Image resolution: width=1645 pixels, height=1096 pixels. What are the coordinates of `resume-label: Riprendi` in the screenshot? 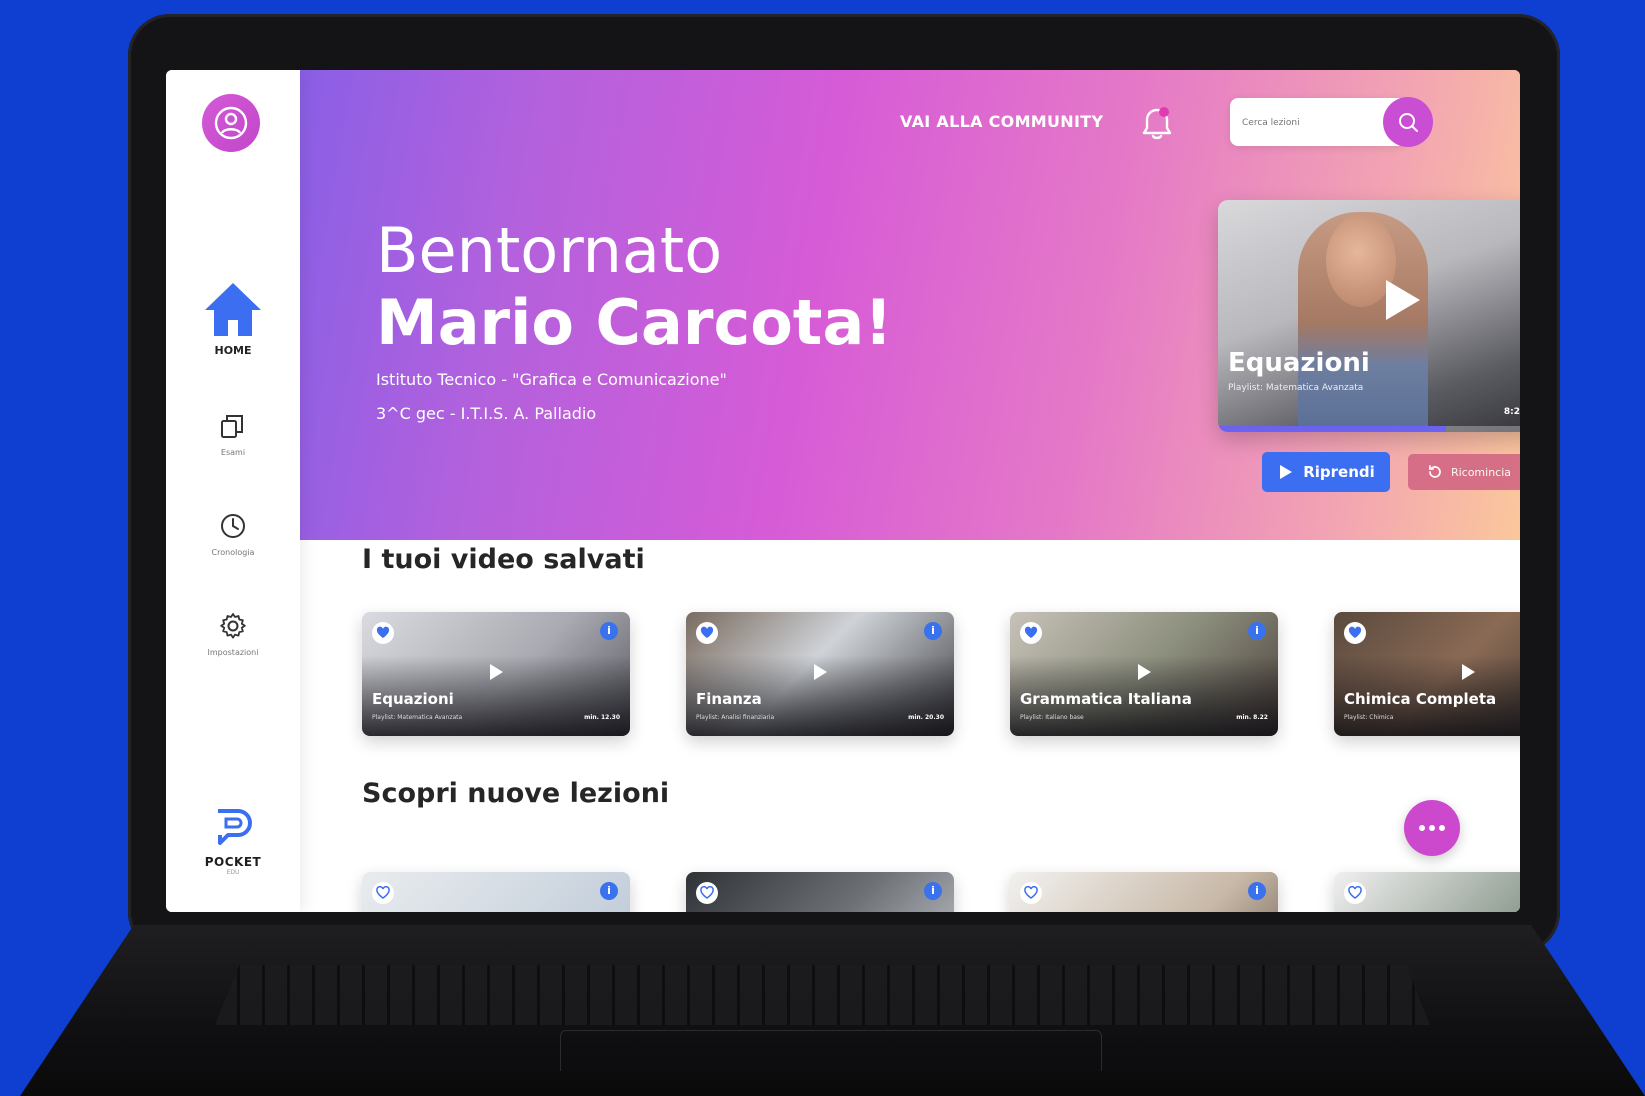 It's located at (1339, 472).